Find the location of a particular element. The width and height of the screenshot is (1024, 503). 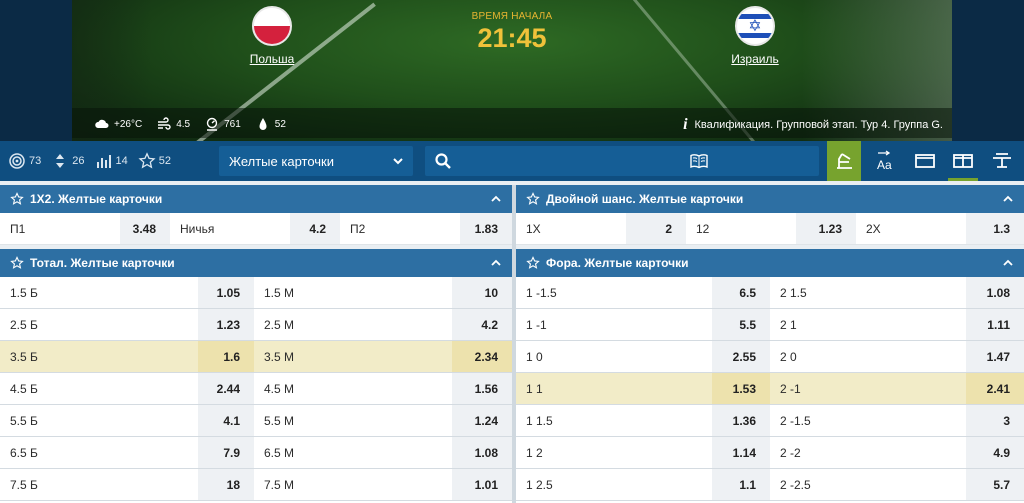

odd-button: 1.1 is located at coordinates (741, 484).